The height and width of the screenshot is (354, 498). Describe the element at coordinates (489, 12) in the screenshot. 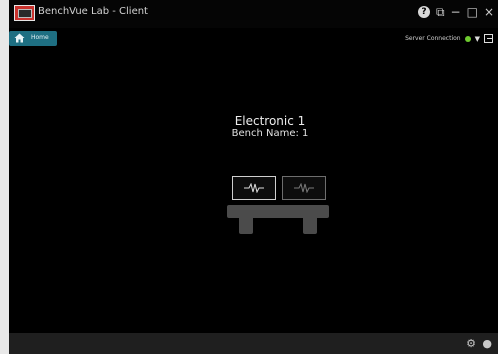

I see `close-button: ×` at that location.